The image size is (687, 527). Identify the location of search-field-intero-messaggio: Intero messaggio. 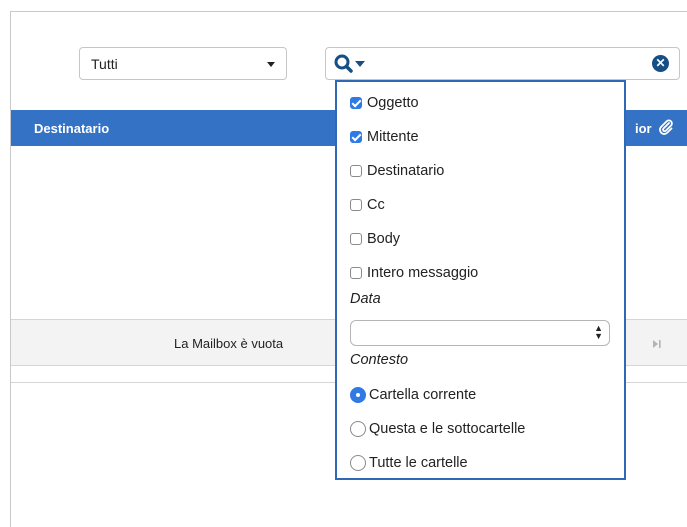
(414, 273).